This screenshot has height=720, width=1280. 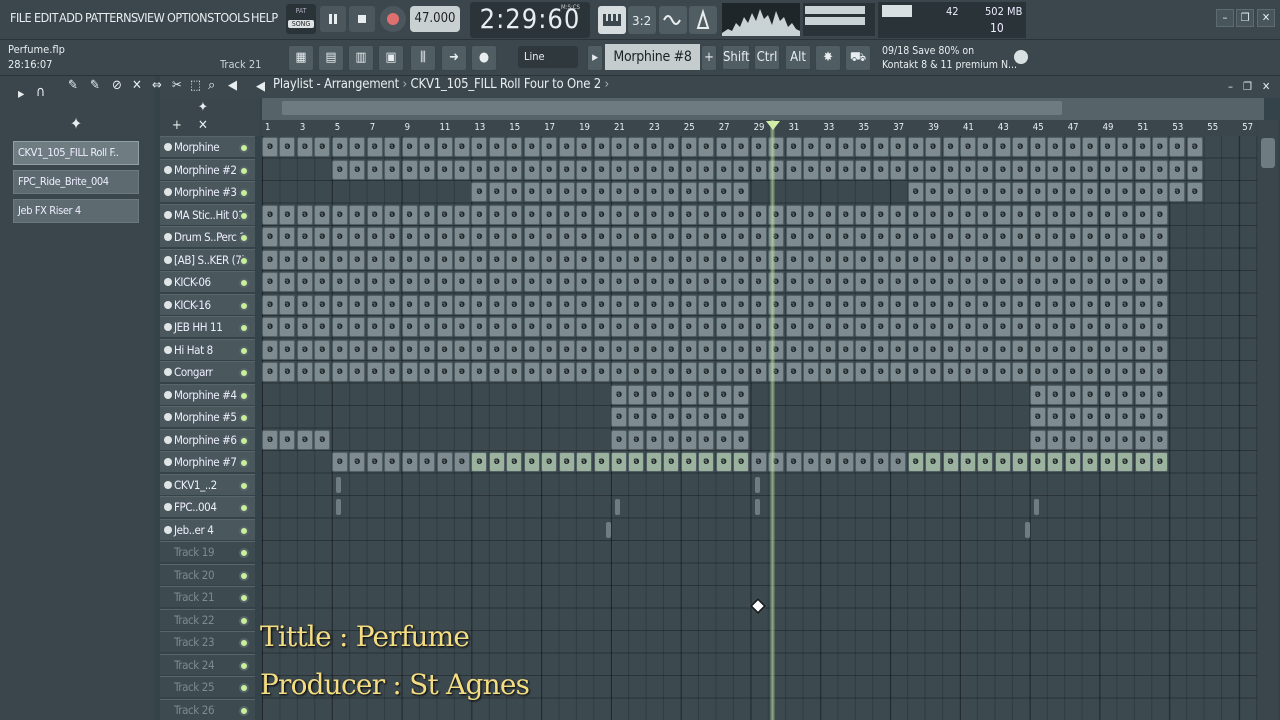 What do you see at coordinates (207, 619) in the screenshot?
I see `track-header: Track 22` at bounding box center [207, 619].